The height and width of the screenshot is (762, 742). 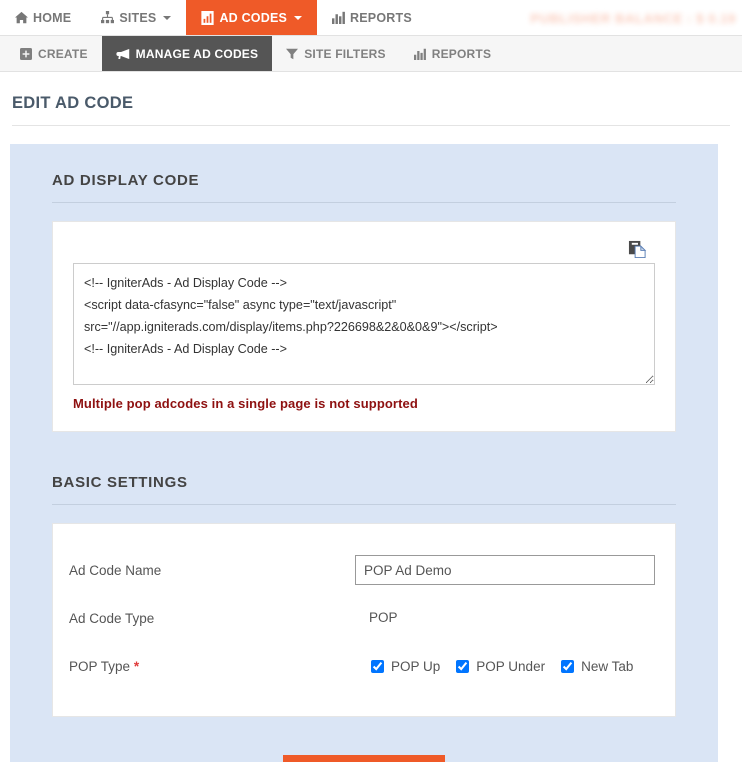 I want to click on subnav-item-manage-ad-codes: MANAGE AD CODES, so click(x=187, y=53).